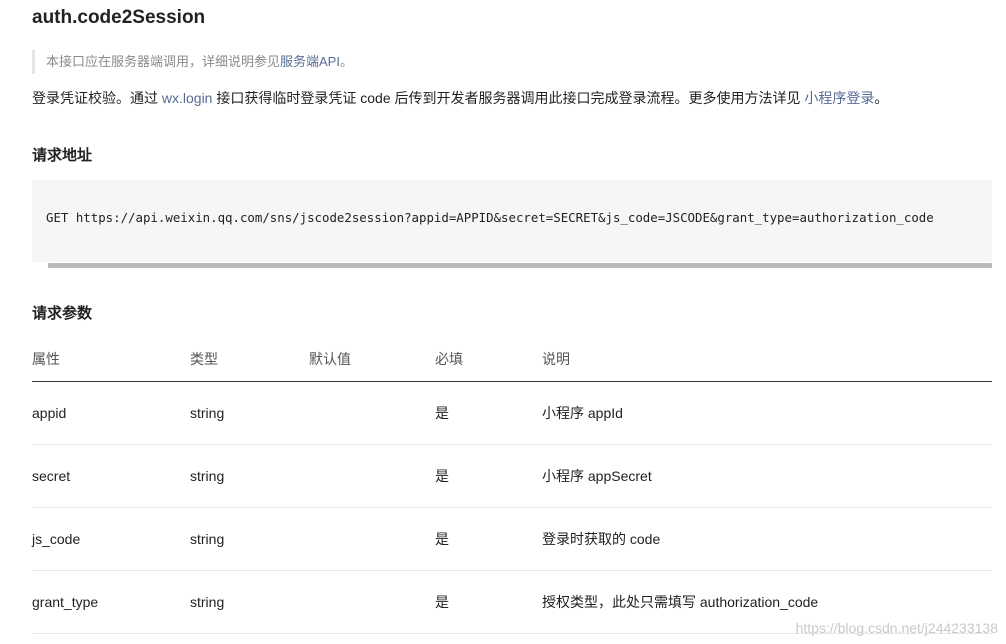  Describe the element at coordinates (767, 360) in the screenshot. I see `col-header-description: 说明` at that location.